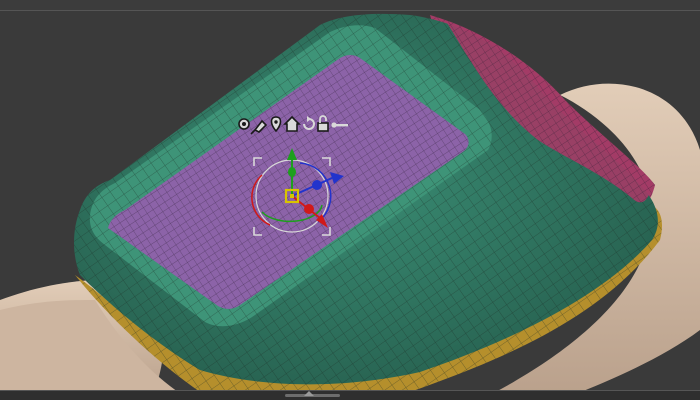 This screenshot has width=700, height=400. What do you see at coordinates (309, 209) in the screenshot?
I see `x-axis-handle` at bounding box center [309, 209].